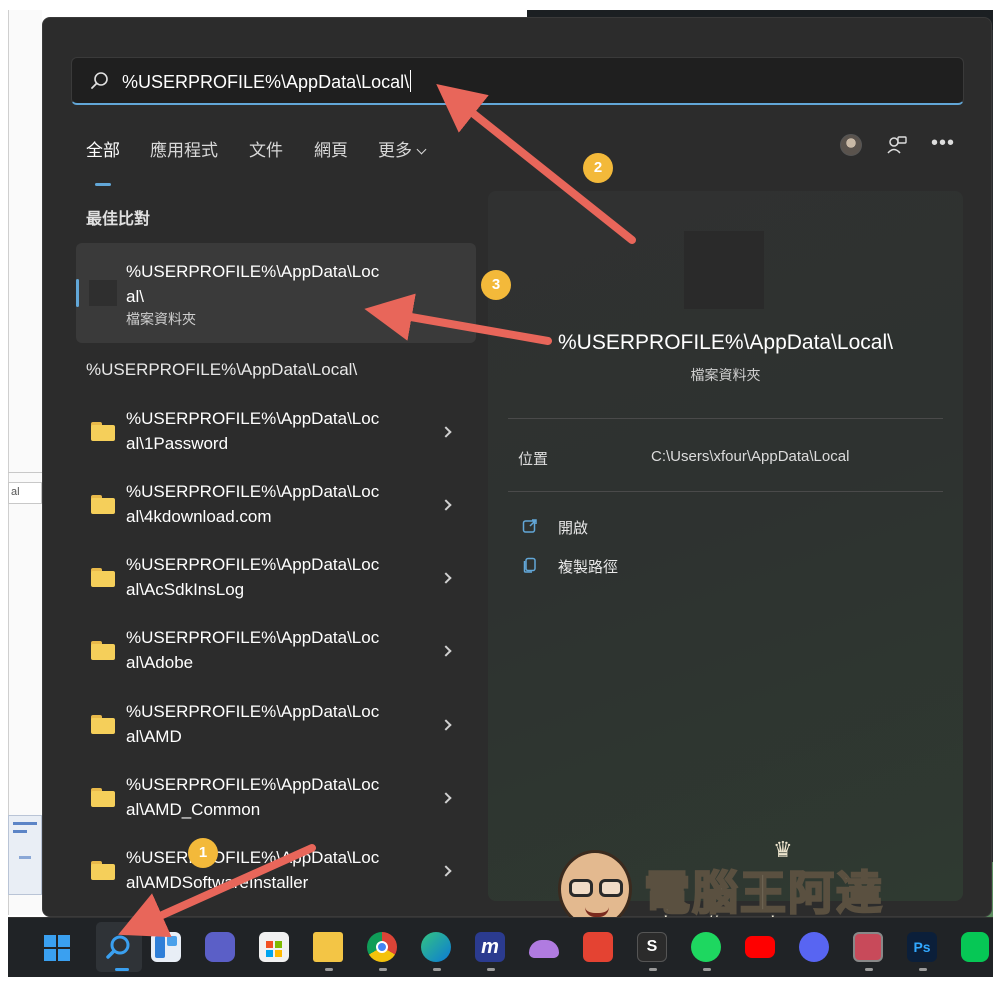  Describe the element at coordinates (496, 285) in the screenshot. I see `step-badge-3: 3` at that location.